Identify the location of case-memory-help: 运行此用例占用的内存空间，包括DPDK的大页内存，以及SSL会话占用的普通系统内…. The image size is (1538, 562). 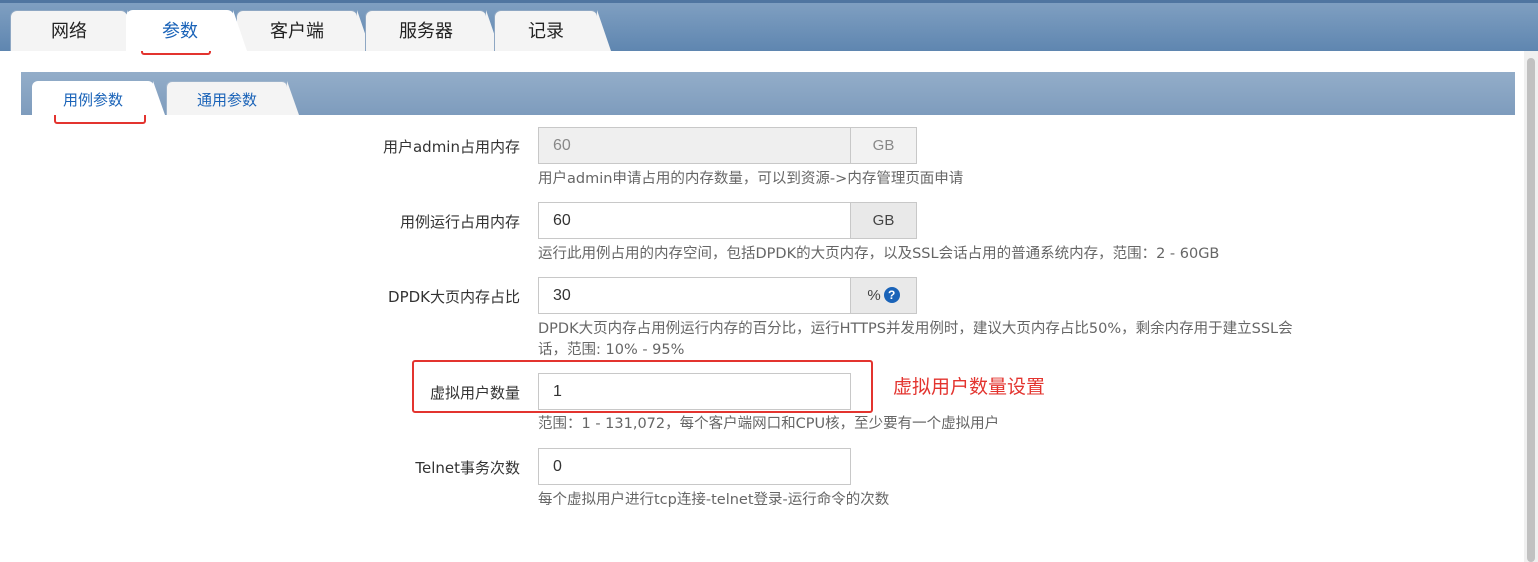
(879, 254).